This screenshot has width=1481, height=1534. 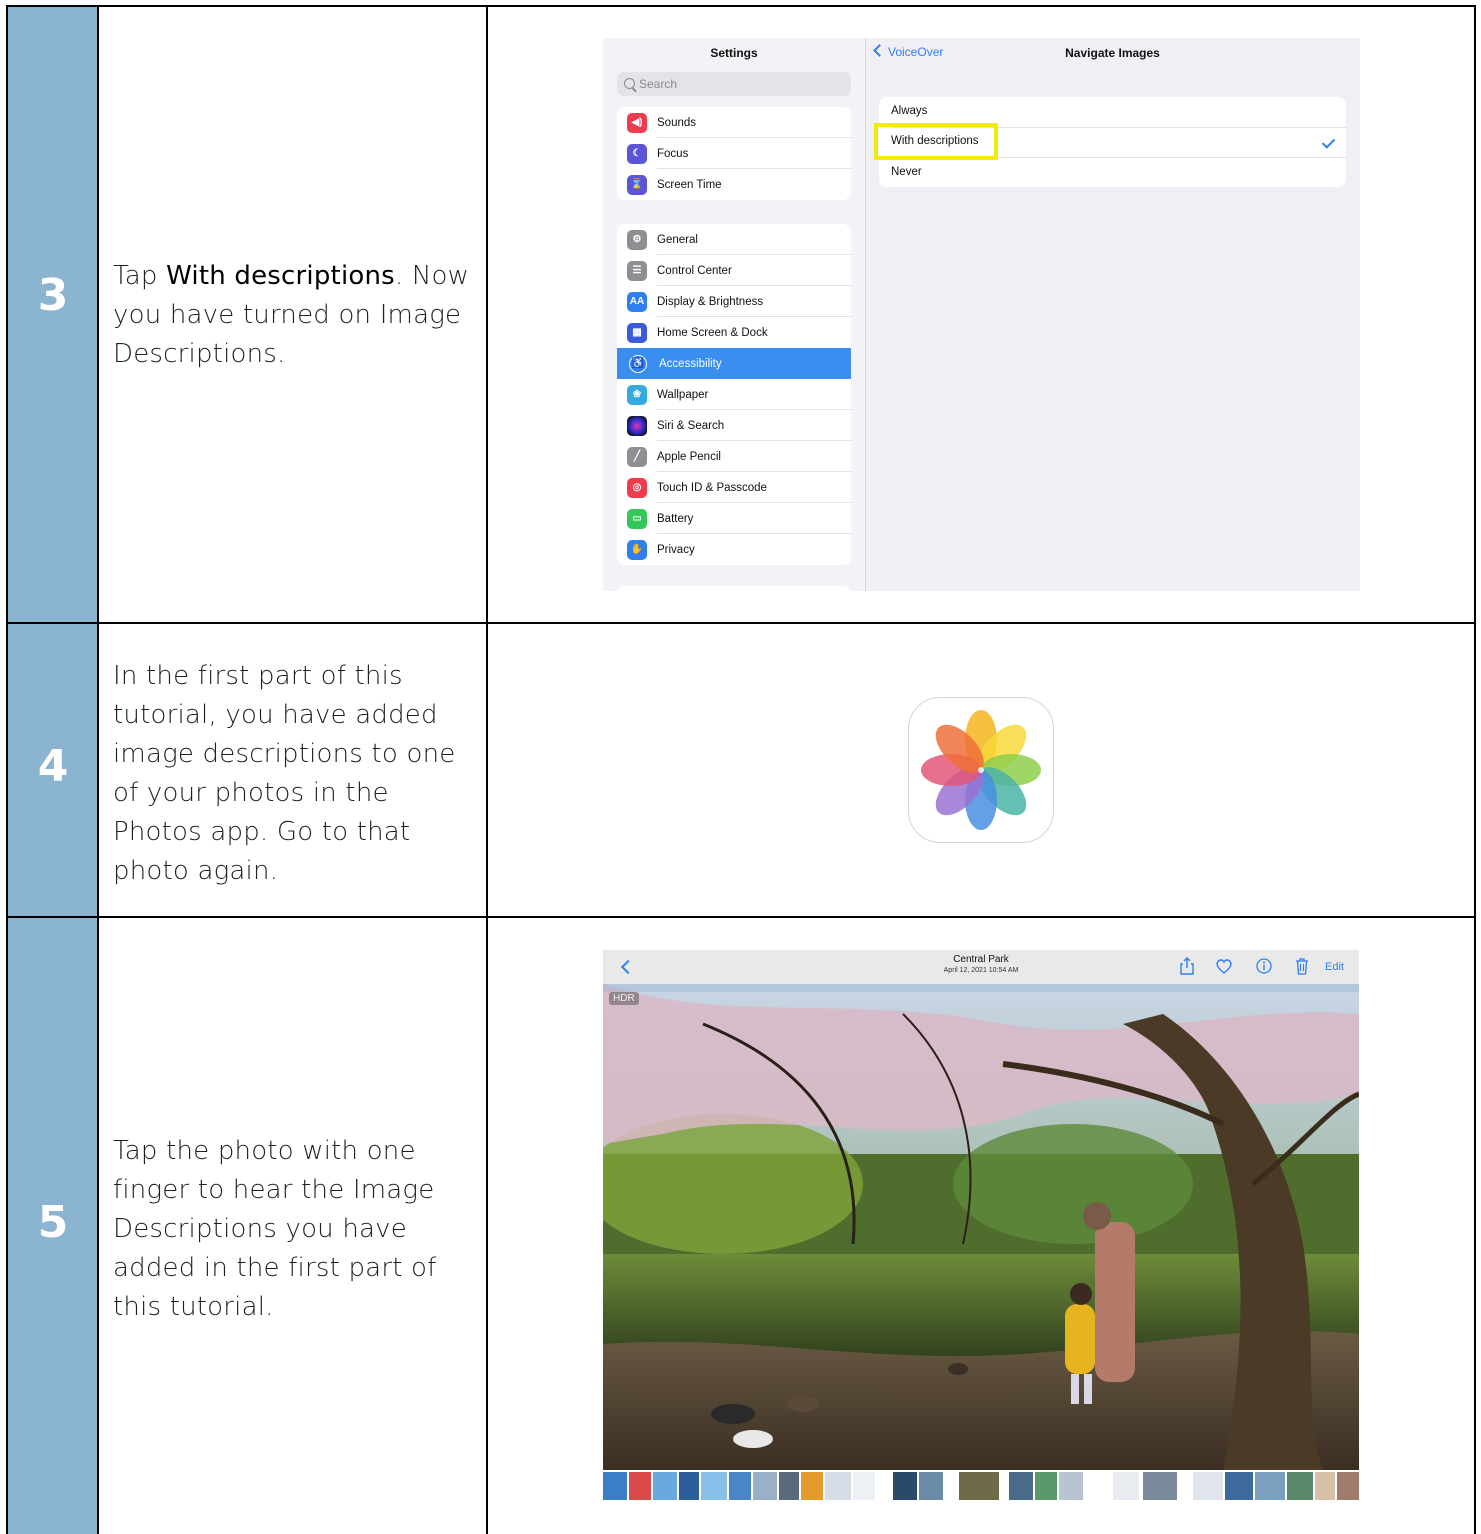 I want to click on trash-icon, so click(x=1302, y=966).